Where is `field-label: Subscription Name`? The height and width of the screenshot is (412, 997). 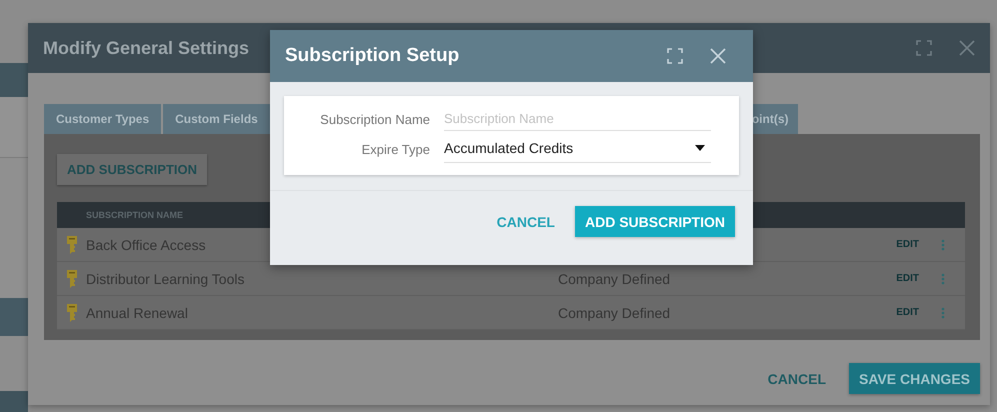 field-label: Subscription Name is located at coordinates (375, 119).